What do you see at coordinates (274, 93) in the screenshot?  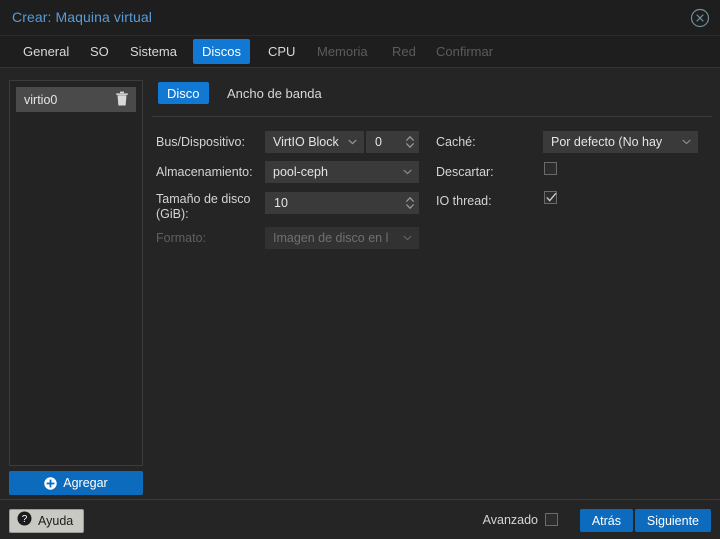 I see `tab-ancho-de-banda: Ancho de banda` at bounding box center [274, 93].